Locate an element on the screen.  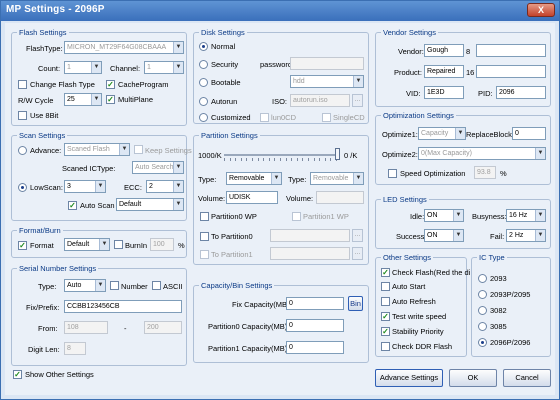
security-radio is located at coordinates (203, 64).